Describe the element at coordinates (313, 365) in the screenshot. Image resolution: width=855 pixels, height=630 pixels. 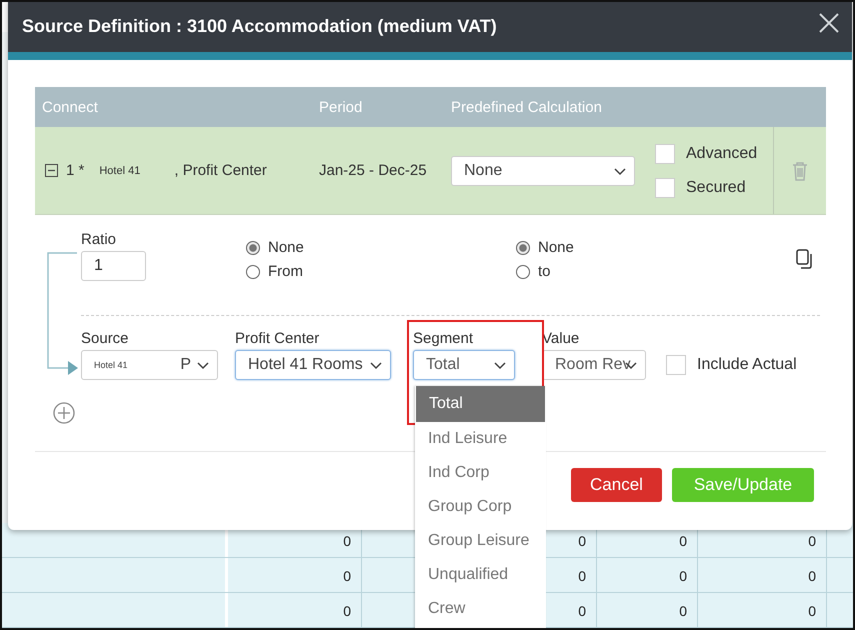
I see `profit-center-select: Hotel 41 Rooms` at that location.